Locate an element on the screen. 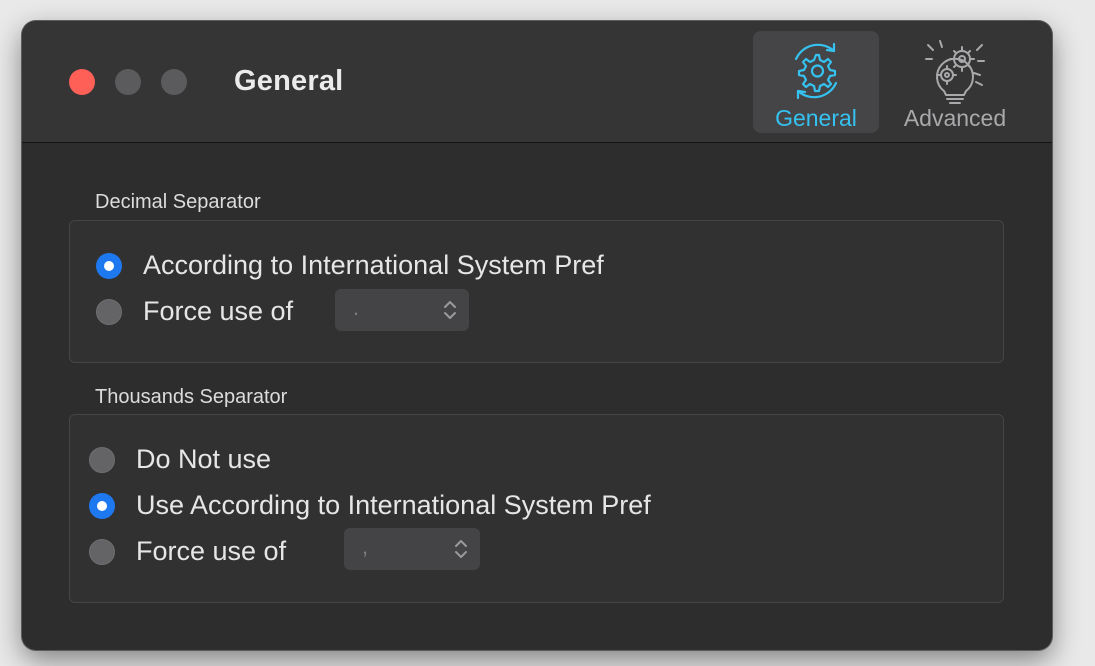  tab-general: General is located at coordinates (816, 82).